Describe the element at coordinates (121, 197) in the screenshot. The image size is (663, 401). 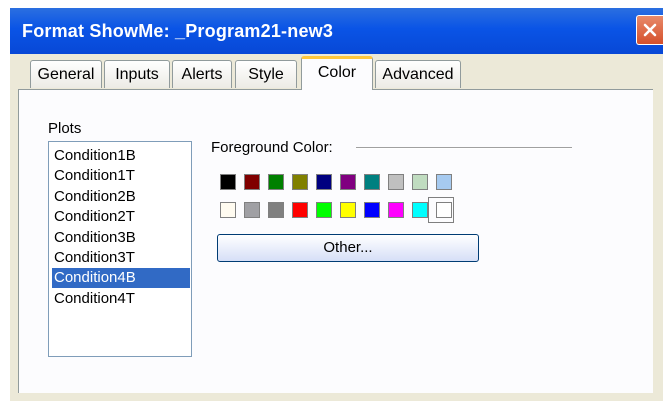
I see `list-item: Condition2B` at that location.